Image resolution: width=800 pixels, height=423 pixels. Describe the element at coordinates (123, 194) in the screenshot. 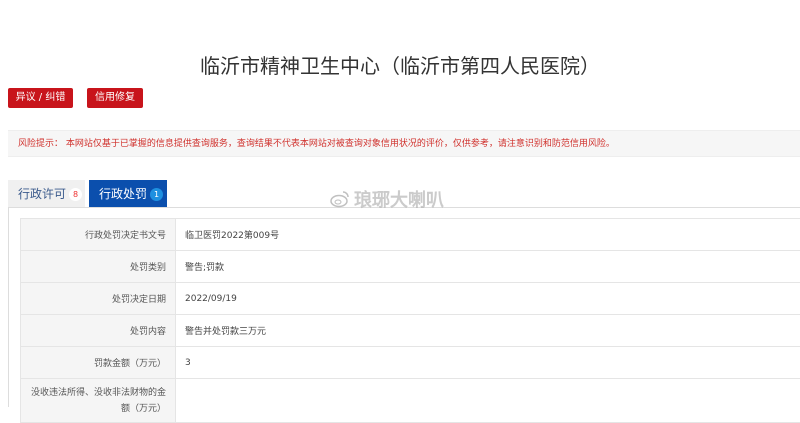

I see `tab-label: 行政处罚` at that location.